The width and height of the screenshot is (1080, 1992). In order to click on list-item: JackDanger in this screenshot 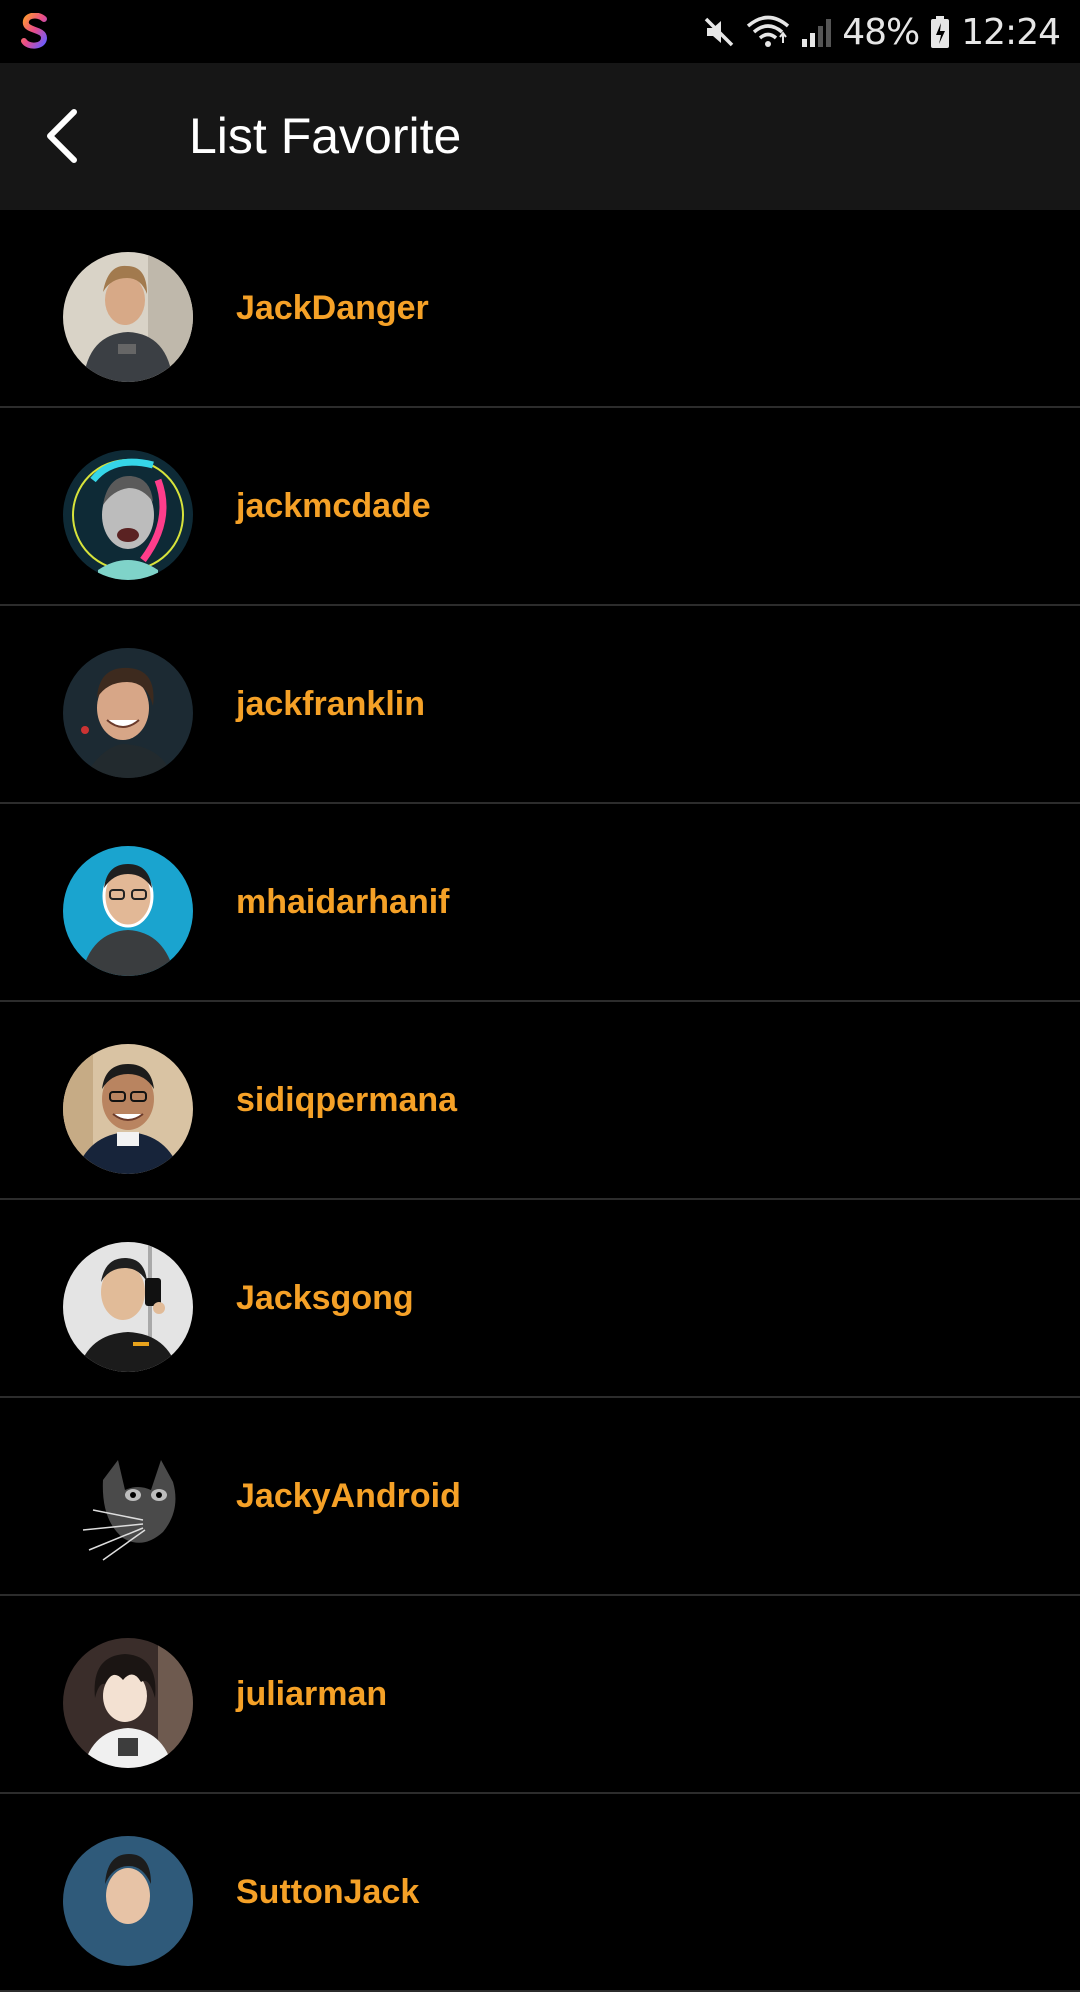, I will do `click(540, 309)`.